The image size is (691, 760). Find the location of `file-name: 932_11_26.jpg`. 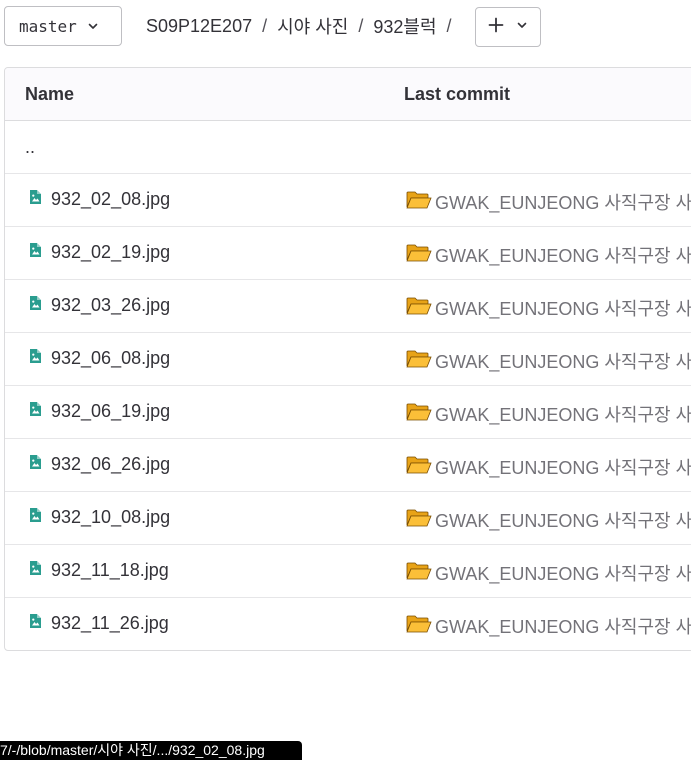

file-name: 932_11_26.jpg is located at coordinates (110, 623).